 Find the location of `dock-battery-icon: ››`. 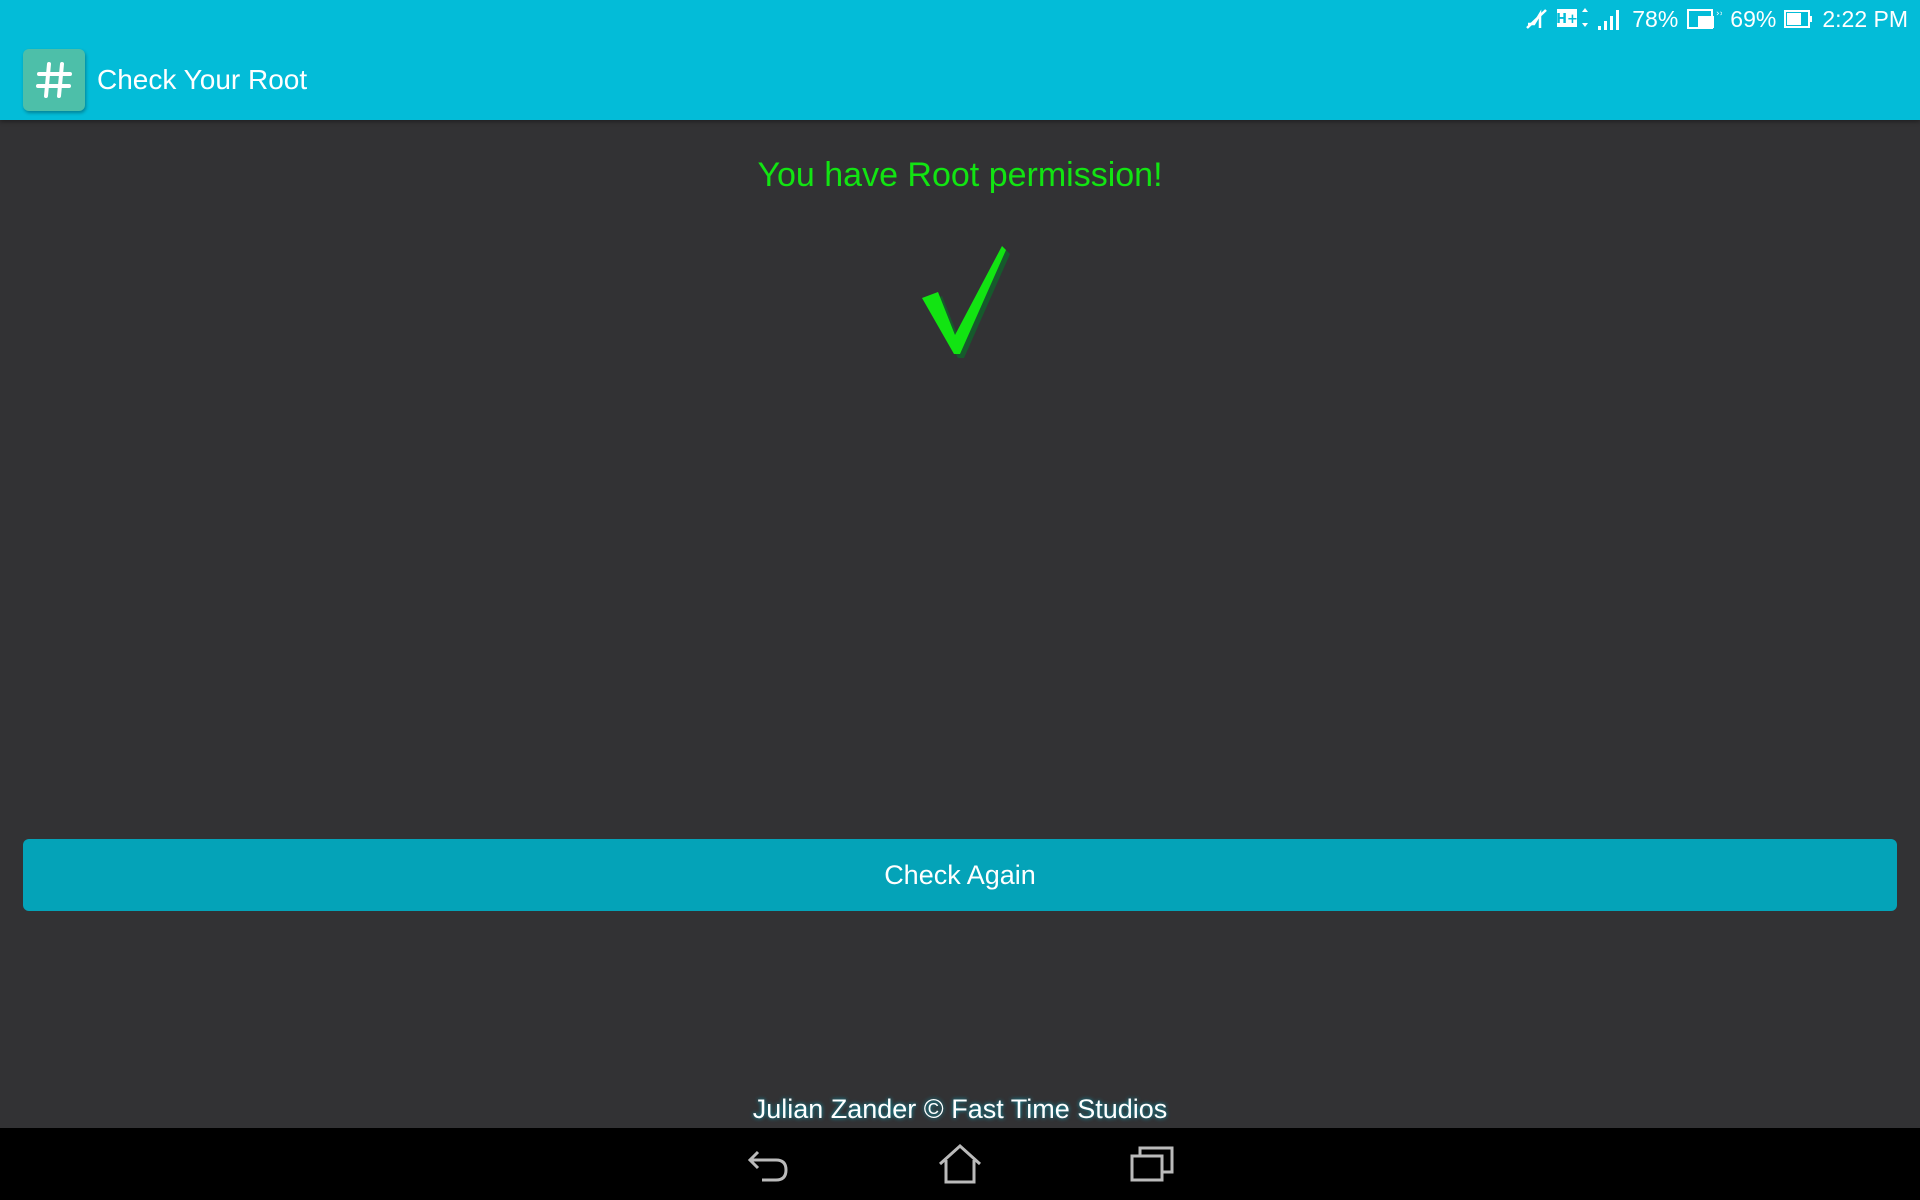

dock-battery-icon: ›› is located at coordinates (1704, 19).